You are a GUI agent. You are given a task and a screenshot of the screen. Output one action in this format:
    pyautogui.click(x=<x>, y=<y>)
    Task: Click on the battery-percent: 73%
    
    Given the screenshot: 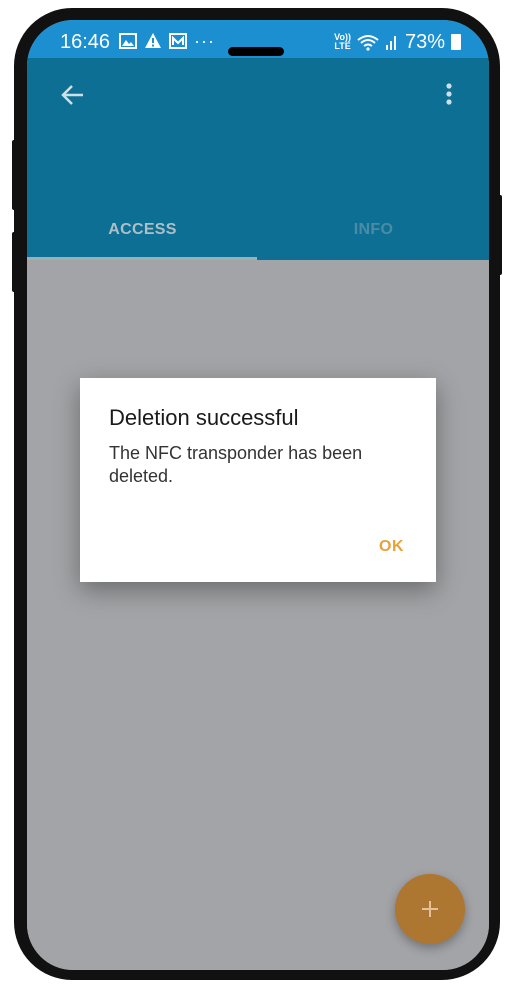 What is the action you would take?
    pyautogui.click(x=424, y=42)
    